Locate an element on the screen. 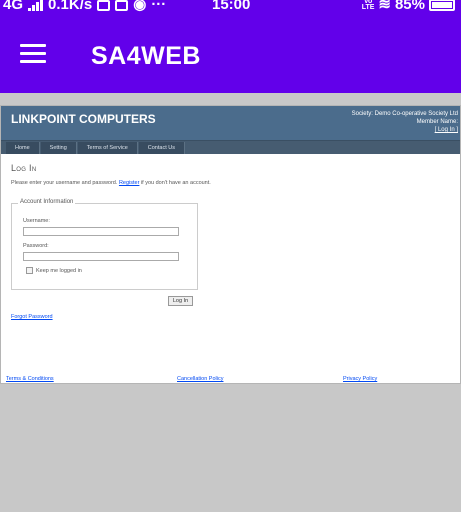  data-speed: 0.1K/s is located at coordinates (70, 6).